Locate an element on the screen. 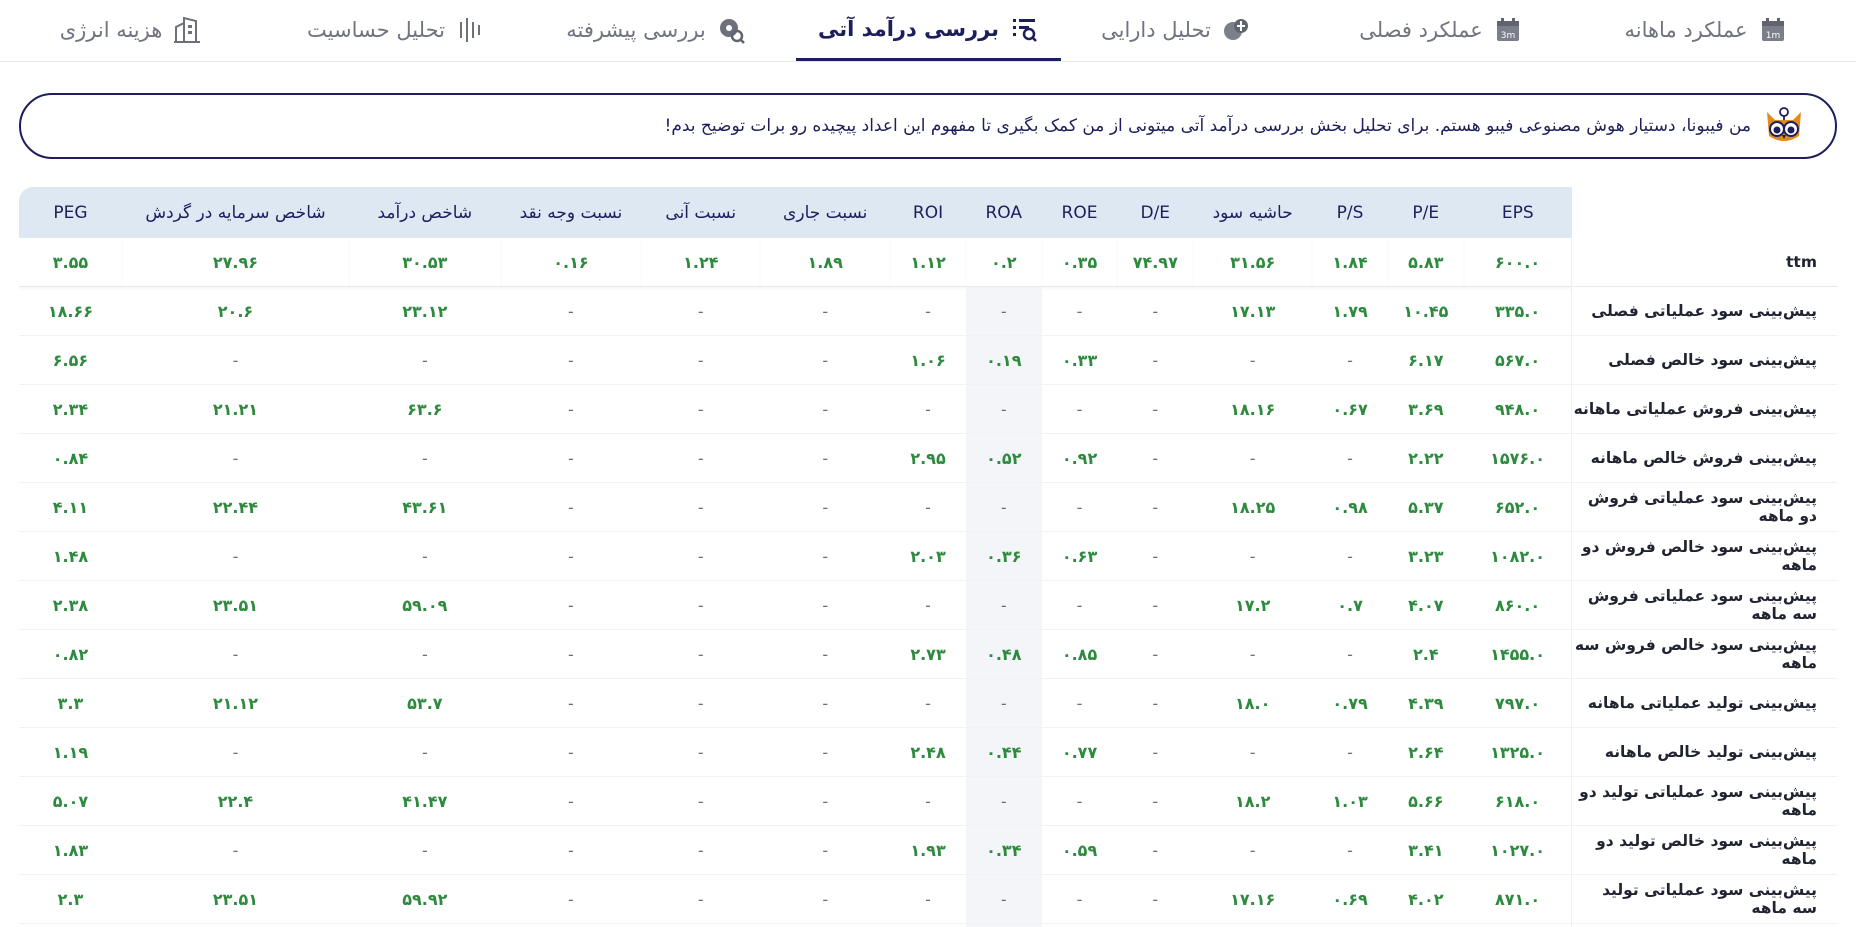 The image size is (1856, 927). column-header: EPS is located at coordinates (1518, 212).